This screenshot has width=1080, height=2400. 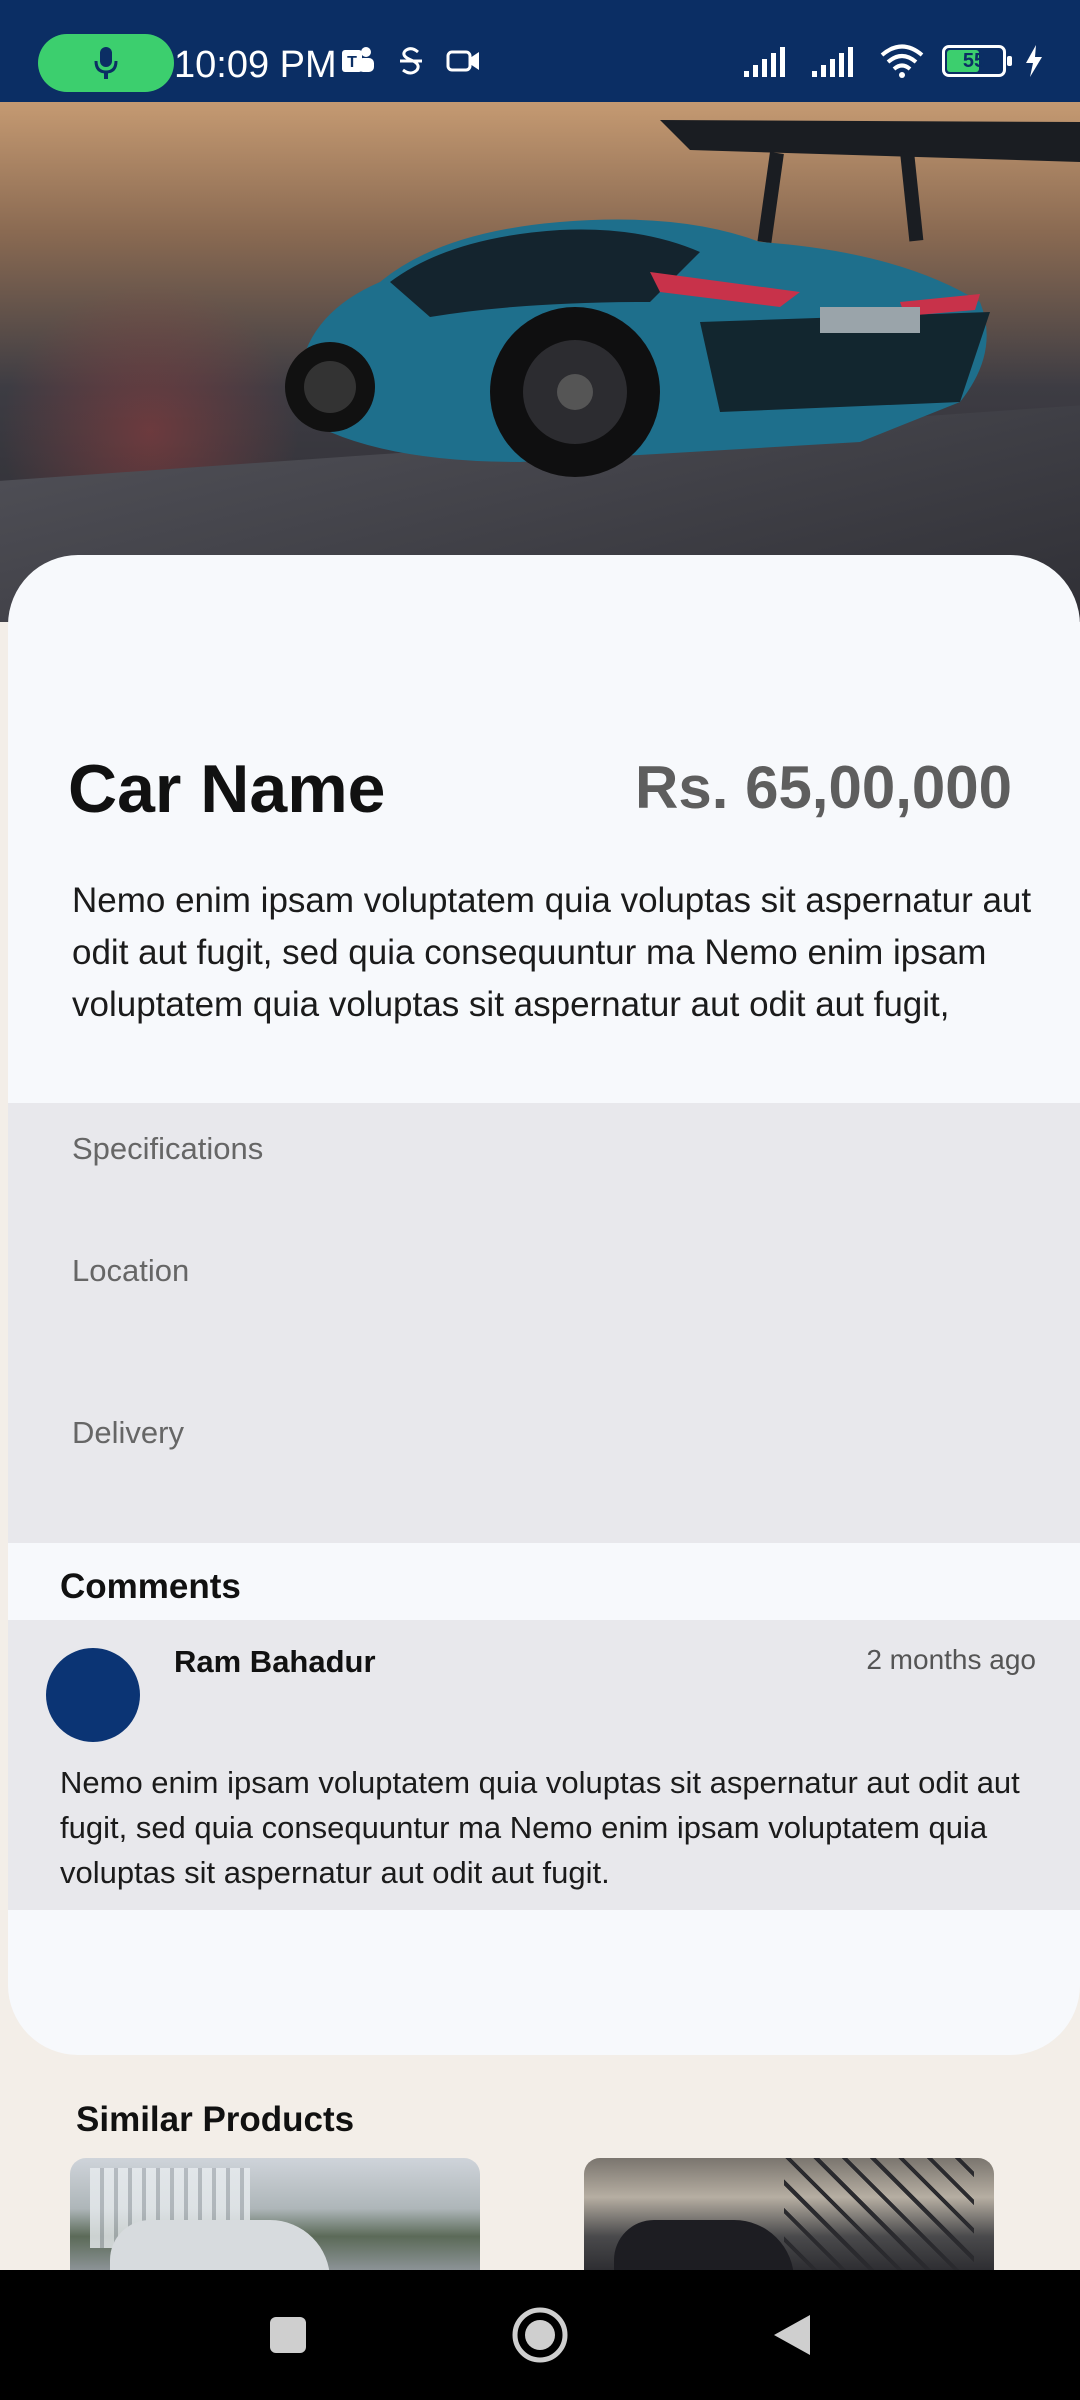 What do you see at coordinates (902, 61) in the screenshot?
I see `wifi-icon` at bounding box center [902, 61].